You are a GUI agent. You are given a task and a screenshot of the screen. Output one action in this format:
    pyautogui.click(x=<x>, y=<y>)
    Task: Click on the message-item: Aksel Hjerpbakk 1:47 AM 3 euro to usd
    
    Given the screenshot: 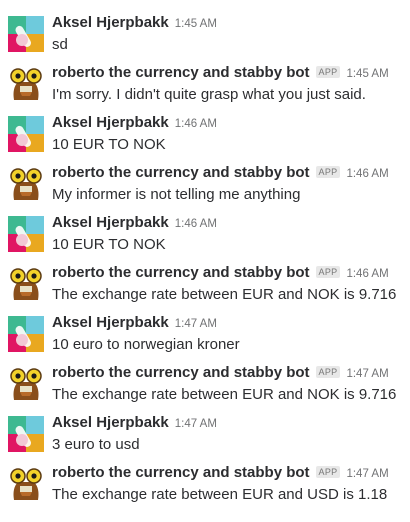 What is the action you would take?
    pyautogui.click(x=205, y=435)
    